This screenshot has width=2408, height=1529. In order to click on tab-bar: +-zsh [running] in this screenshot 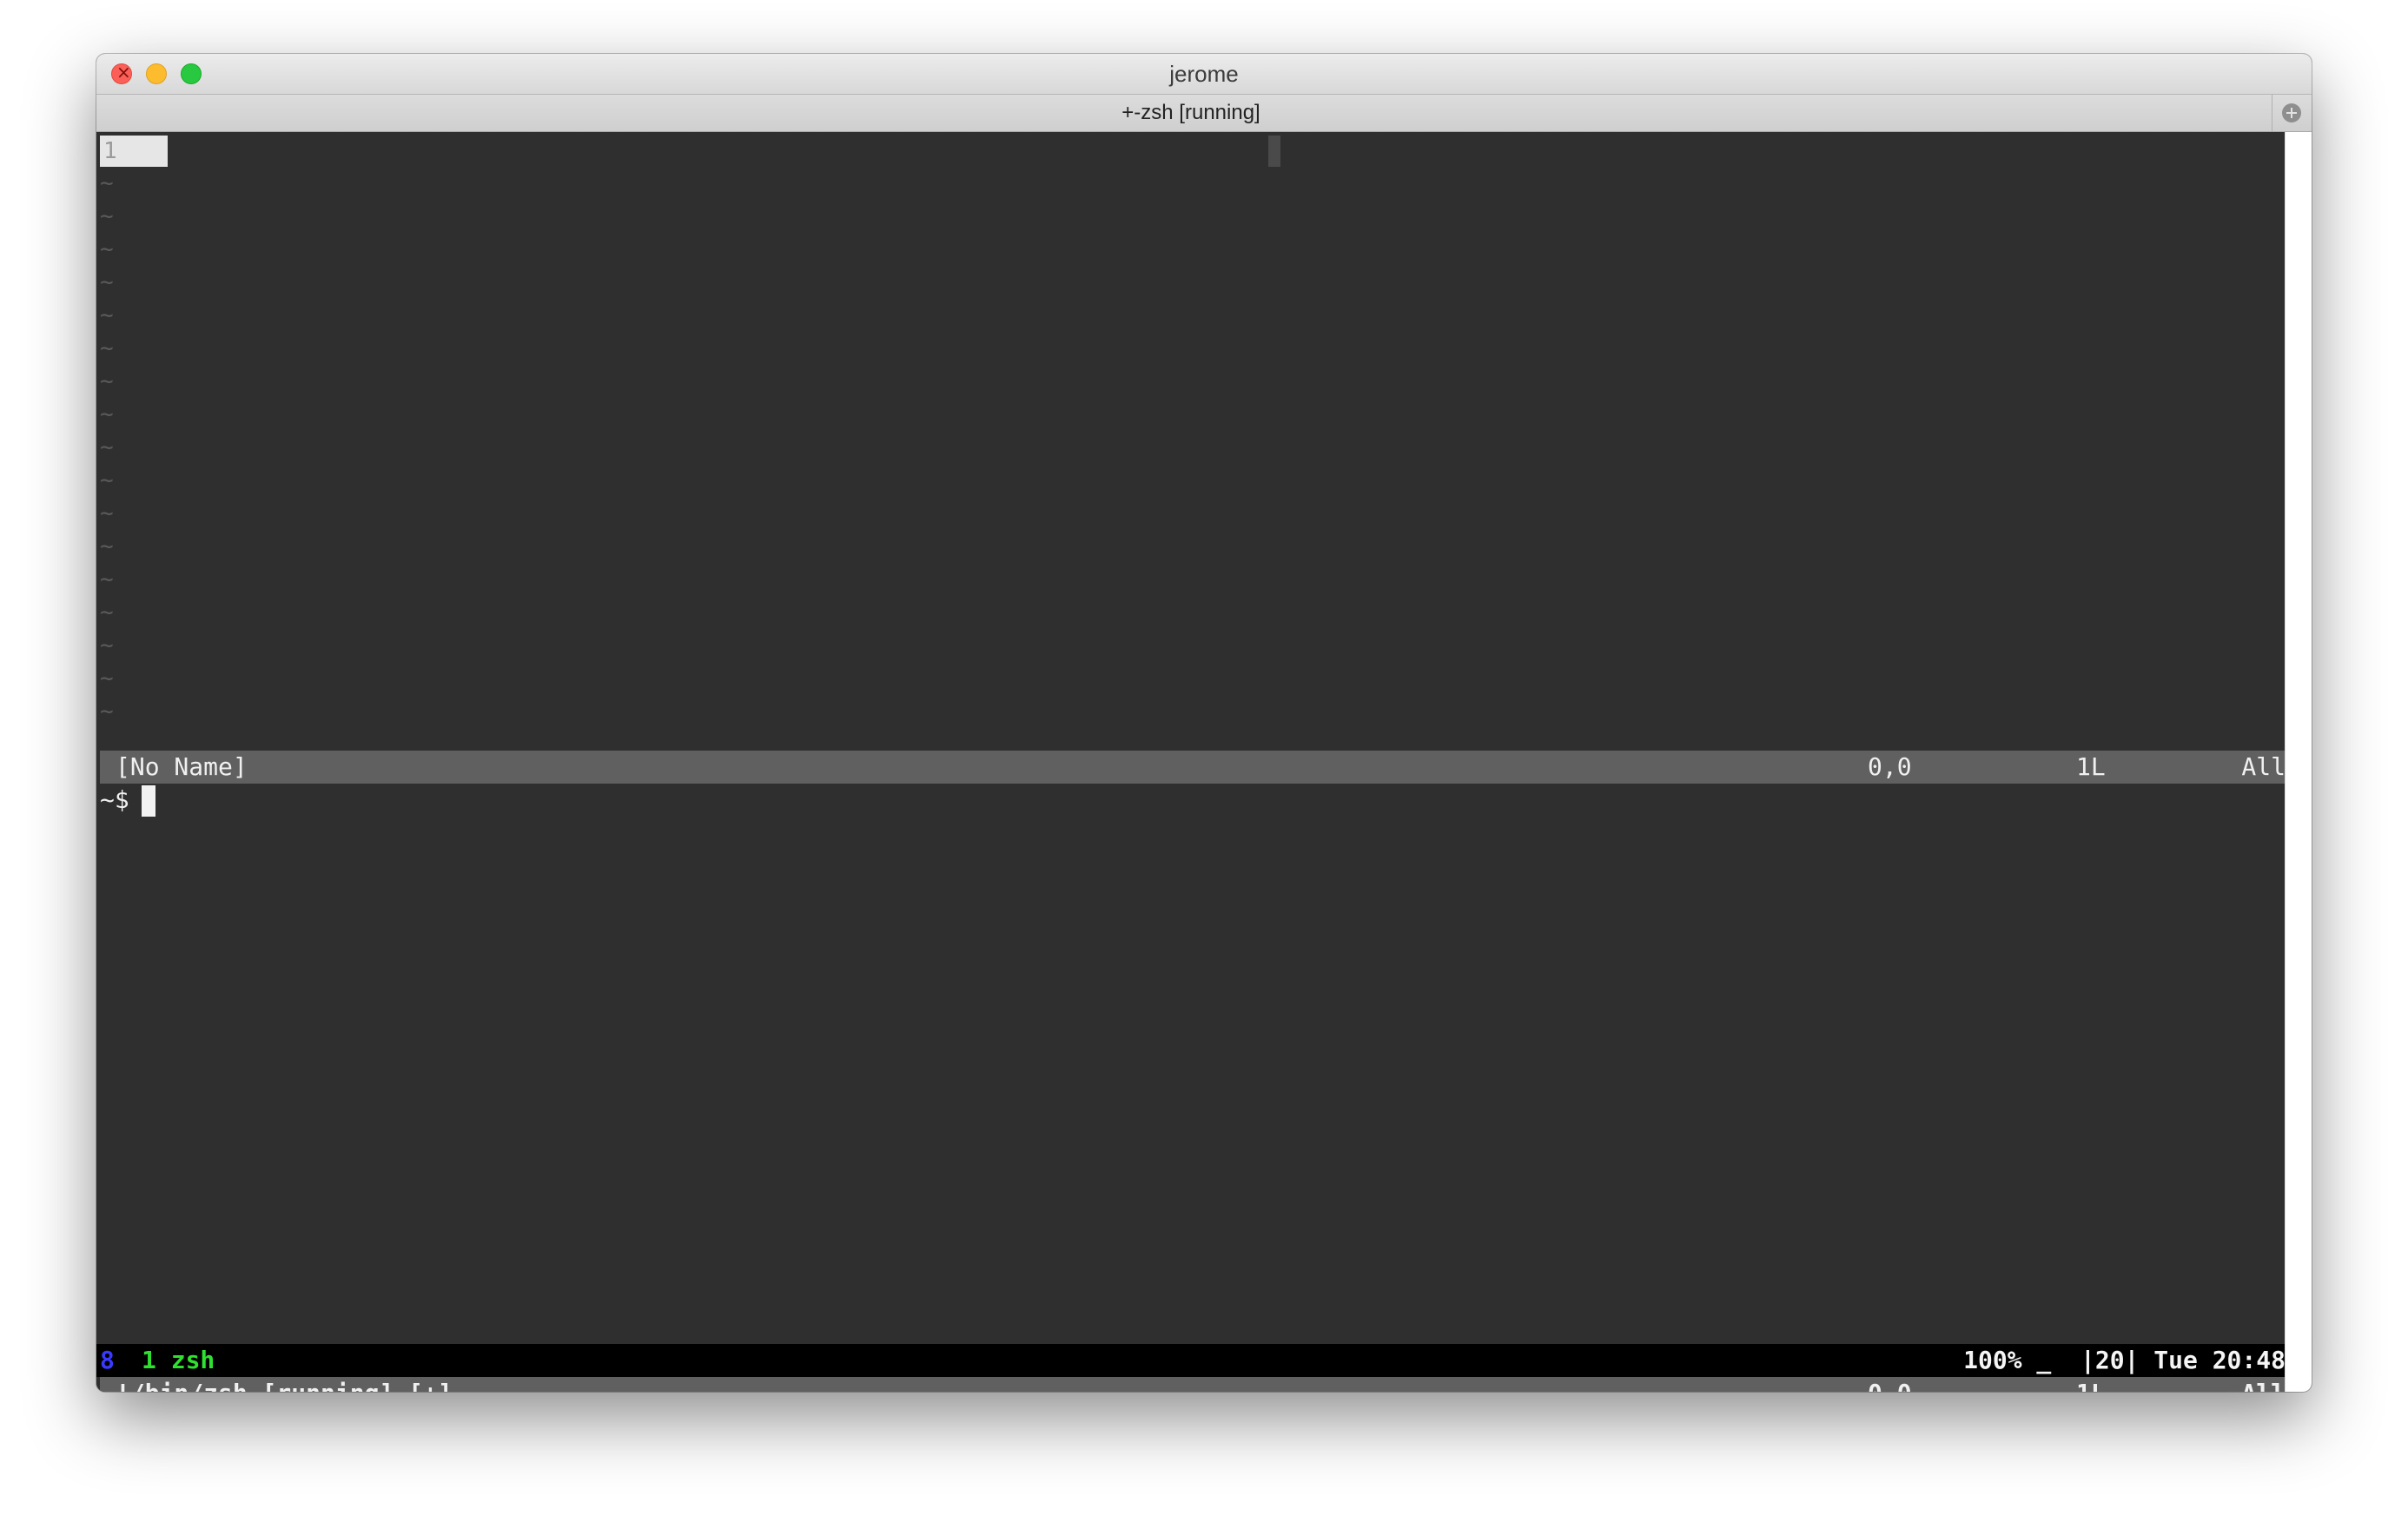, I will do `click(1204, 113)`.